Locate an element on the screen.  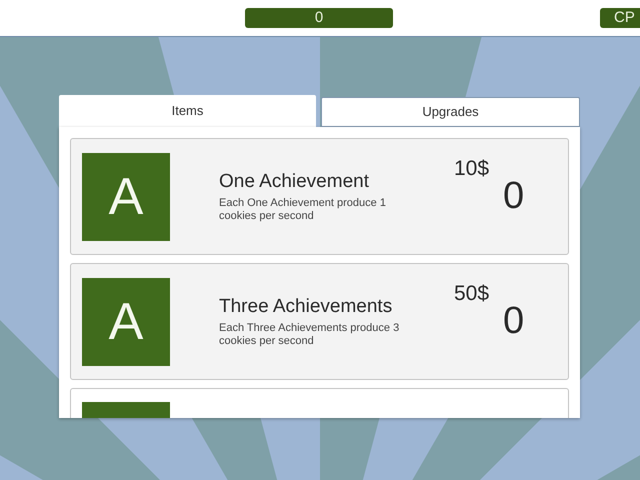
item-title: Three Achievements is located at coordinates (306, 306).